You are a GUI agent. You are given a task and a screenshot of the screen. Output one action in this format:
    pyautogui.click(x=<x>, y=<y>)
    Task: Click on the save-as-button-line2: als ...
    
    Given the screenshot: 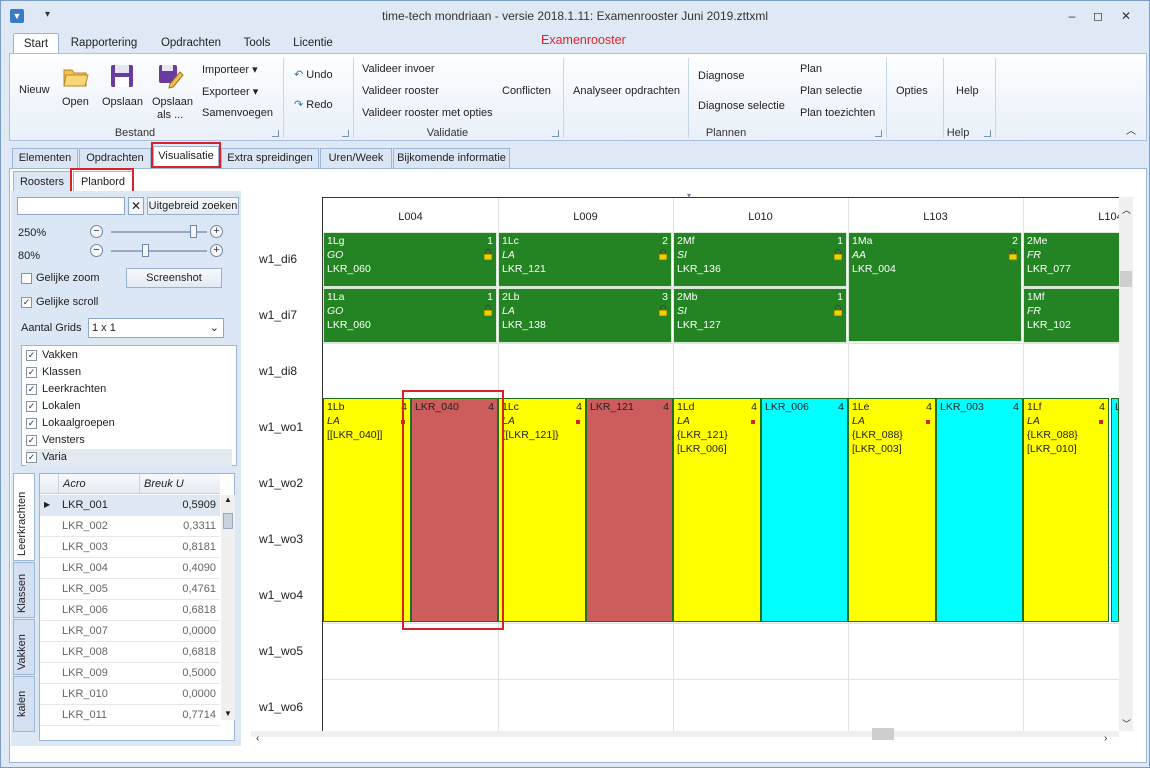 What is the action you would take?
    pyautogui.click(x=170, y=115)
    